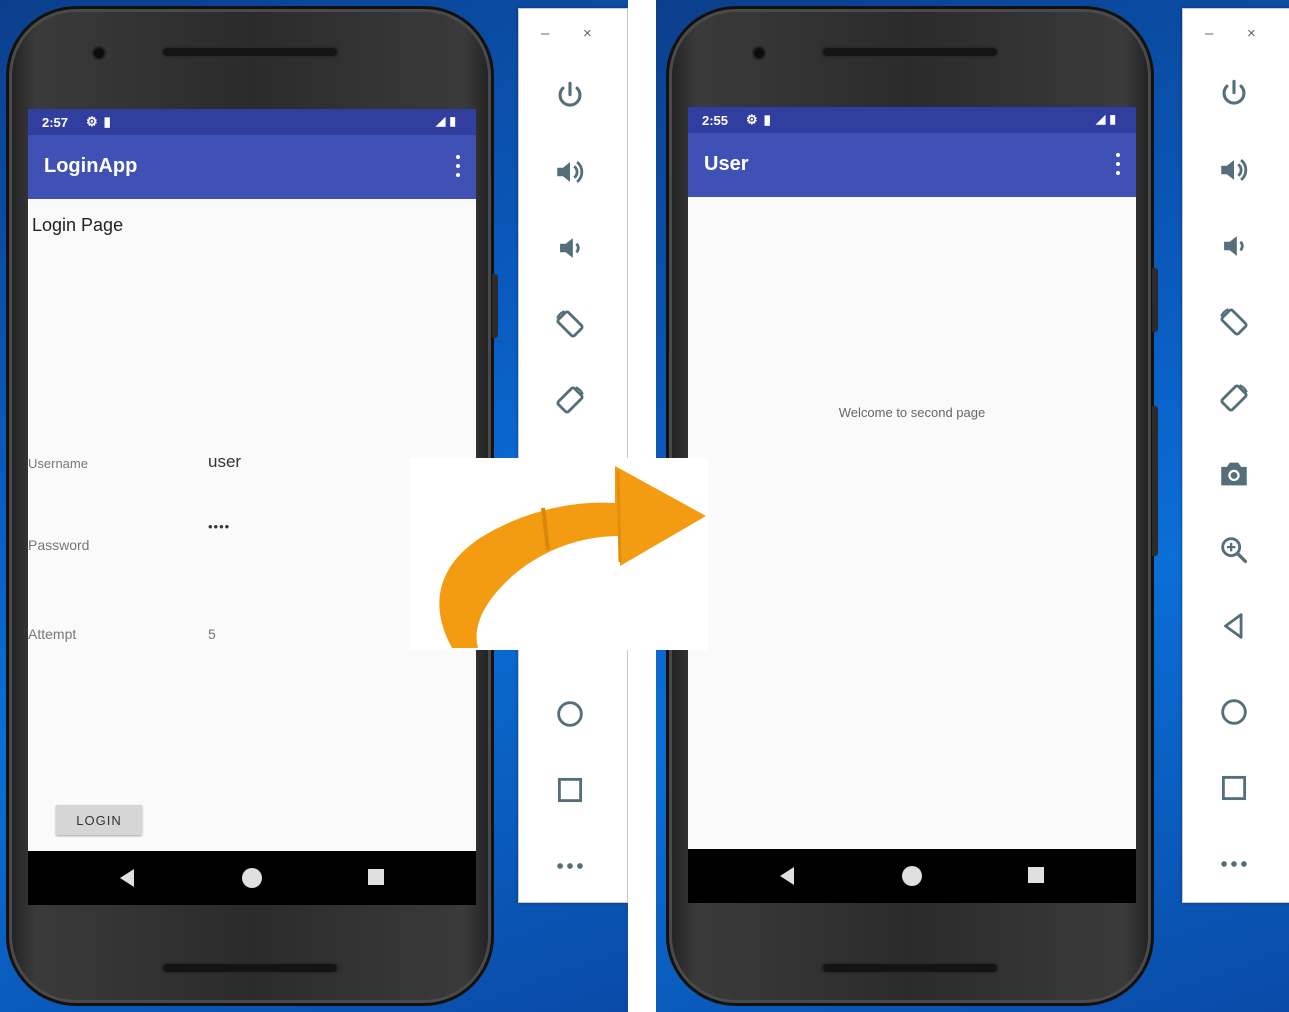  I want to click on app-title: User, so click(726, 164).